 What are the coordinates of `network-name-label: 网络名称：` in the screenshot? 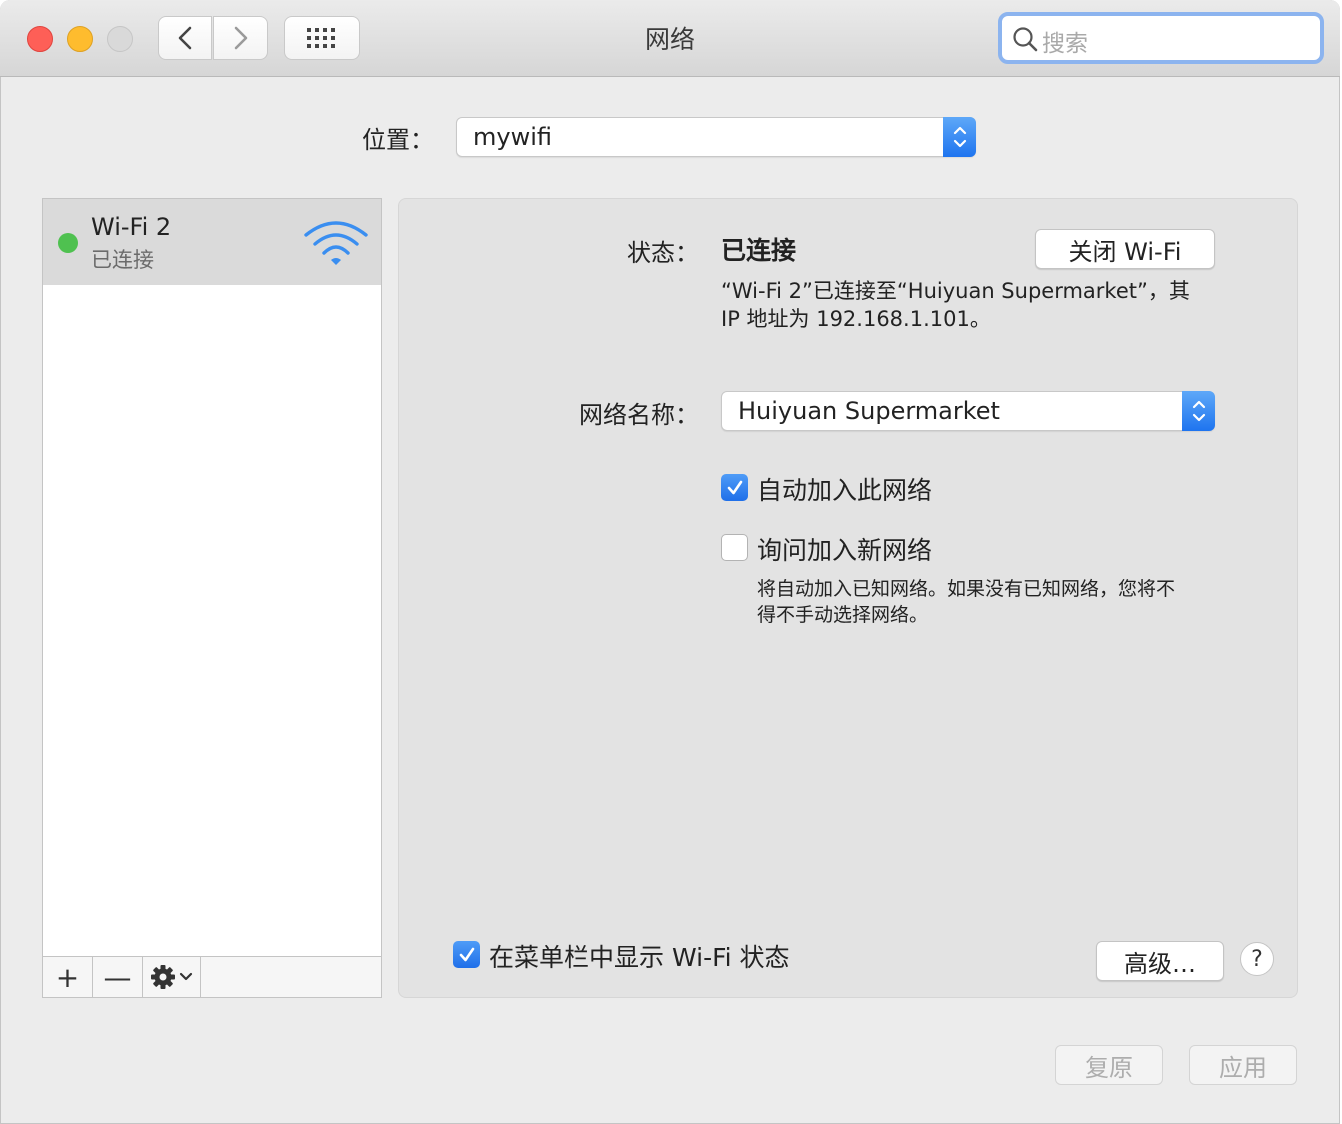 It's located at (639, 415).